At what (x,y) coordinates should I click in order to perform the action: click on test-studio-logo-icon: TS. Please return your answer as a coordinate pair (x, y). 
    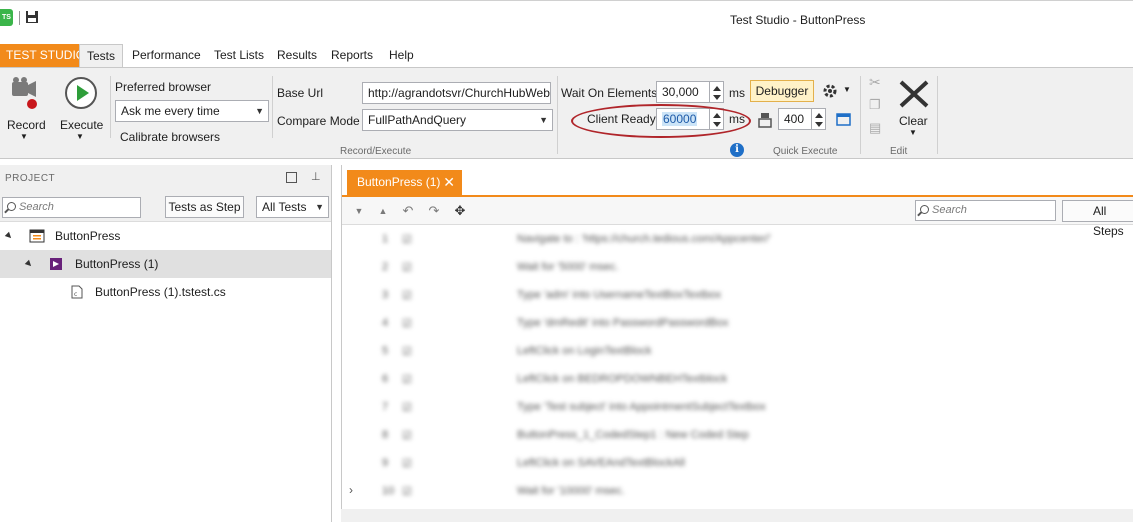
    Looking at the image, I should click on (6, 17).